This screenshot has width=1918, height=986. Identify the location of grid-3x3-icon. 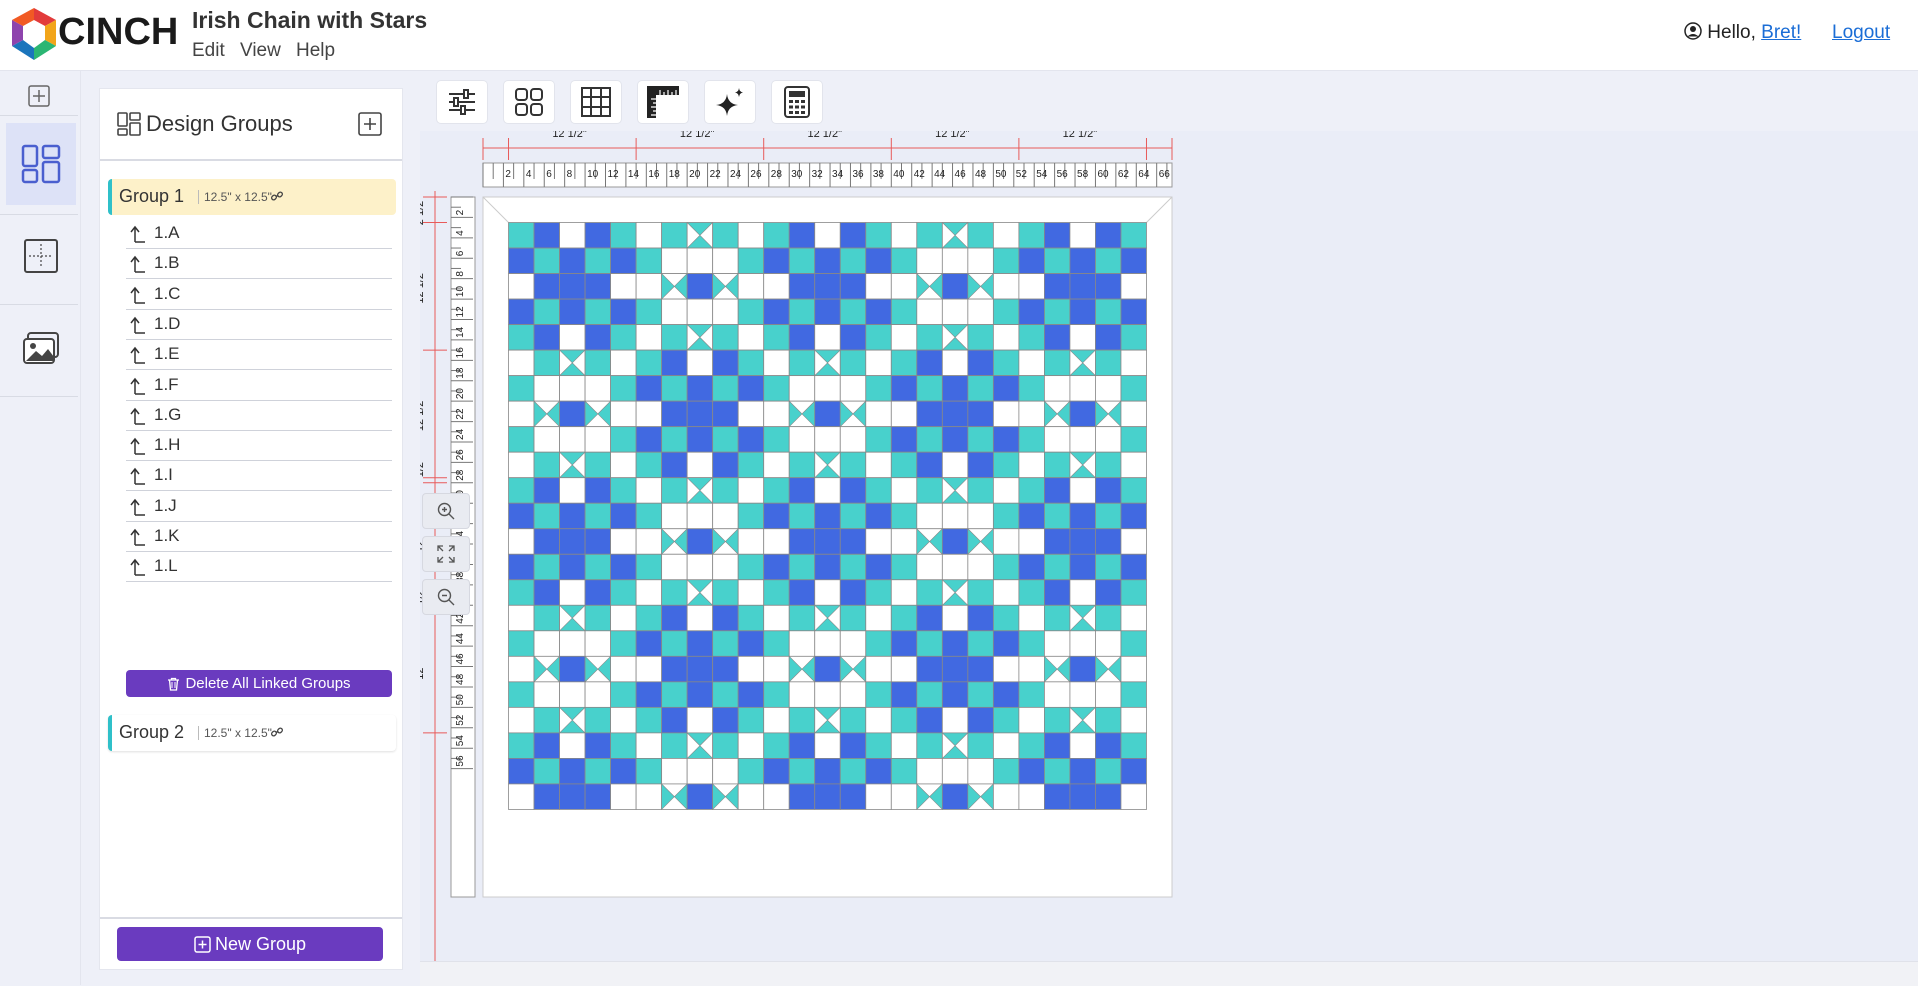
(596, 102).